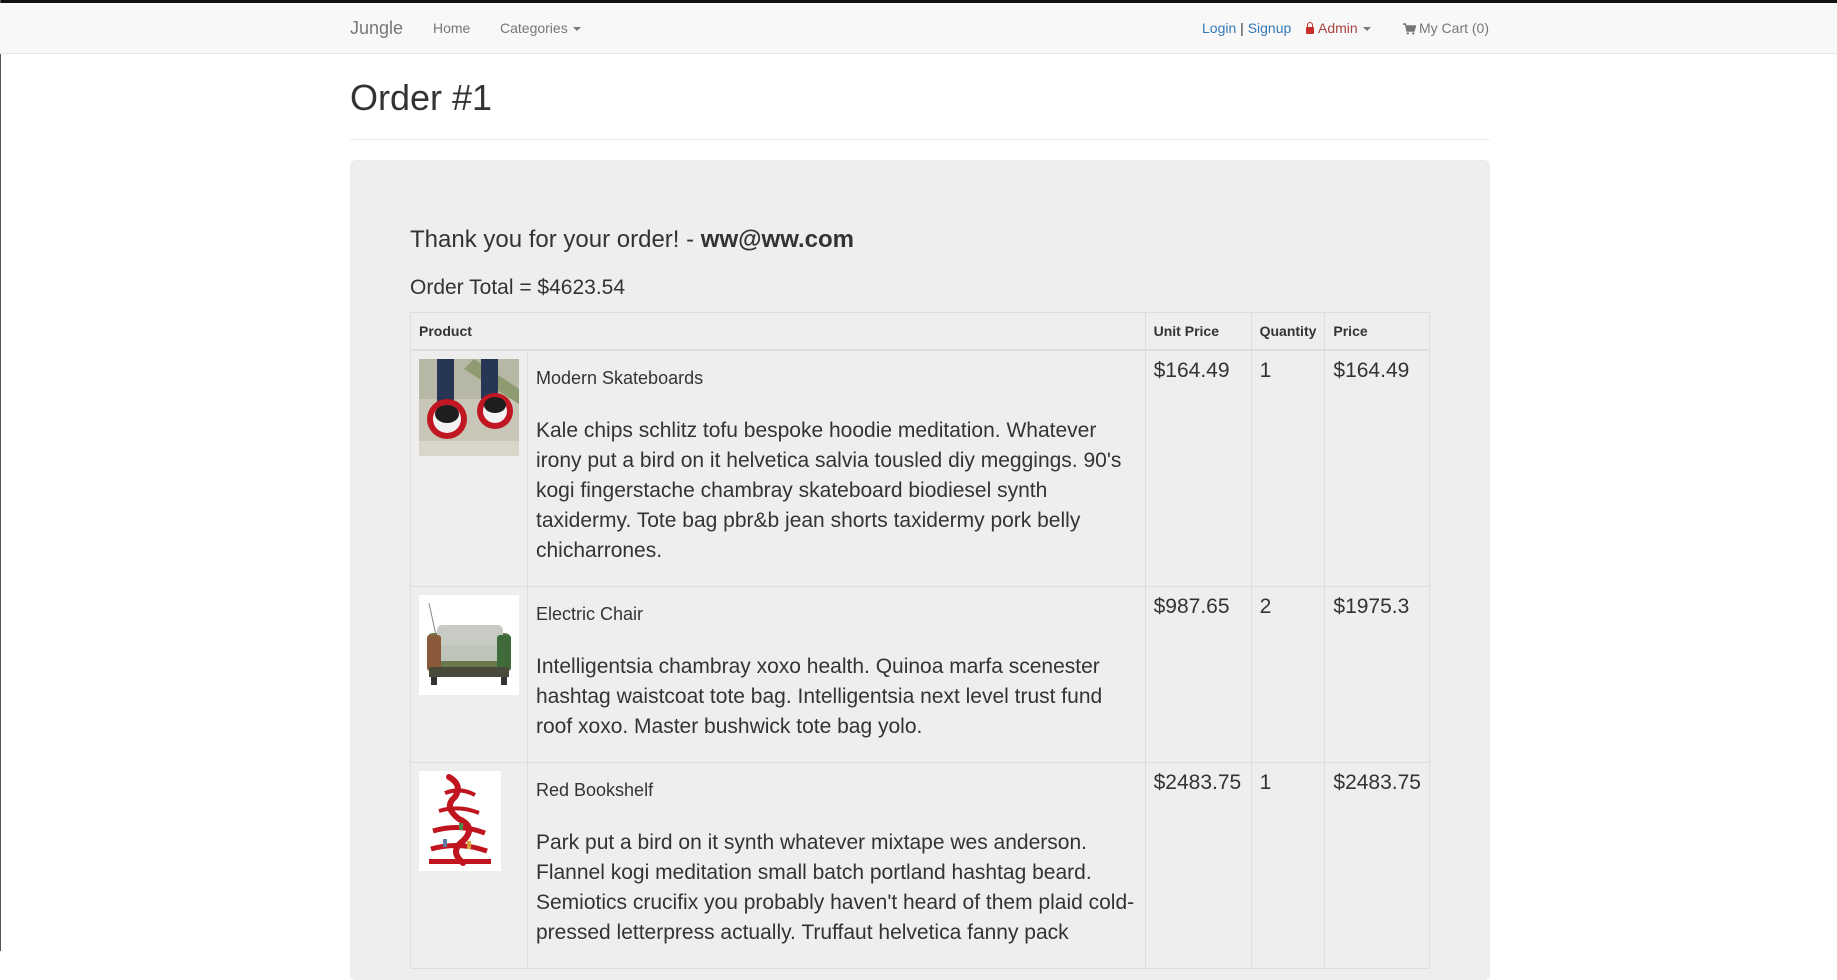 Image resolution: width=1837 pixels, height=980 pixels. Describe the element at coordinates (1198, 865) in the screenshot. I see `unit-price-cell: $2483.75` at that location.